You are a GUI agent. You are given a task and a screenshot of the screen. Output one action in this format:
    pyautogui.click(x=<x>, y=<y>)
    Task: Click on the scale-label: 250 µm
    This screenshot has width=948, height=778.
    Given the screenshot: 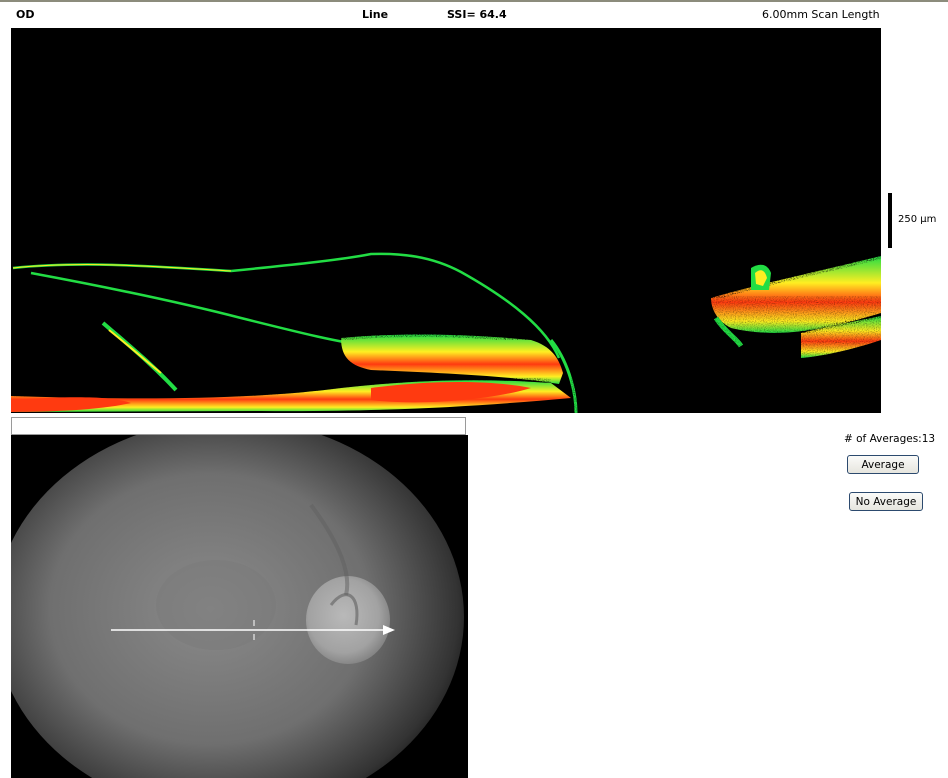 What is the action you would take?
    pyautogui.click(x=917, y=219)
    